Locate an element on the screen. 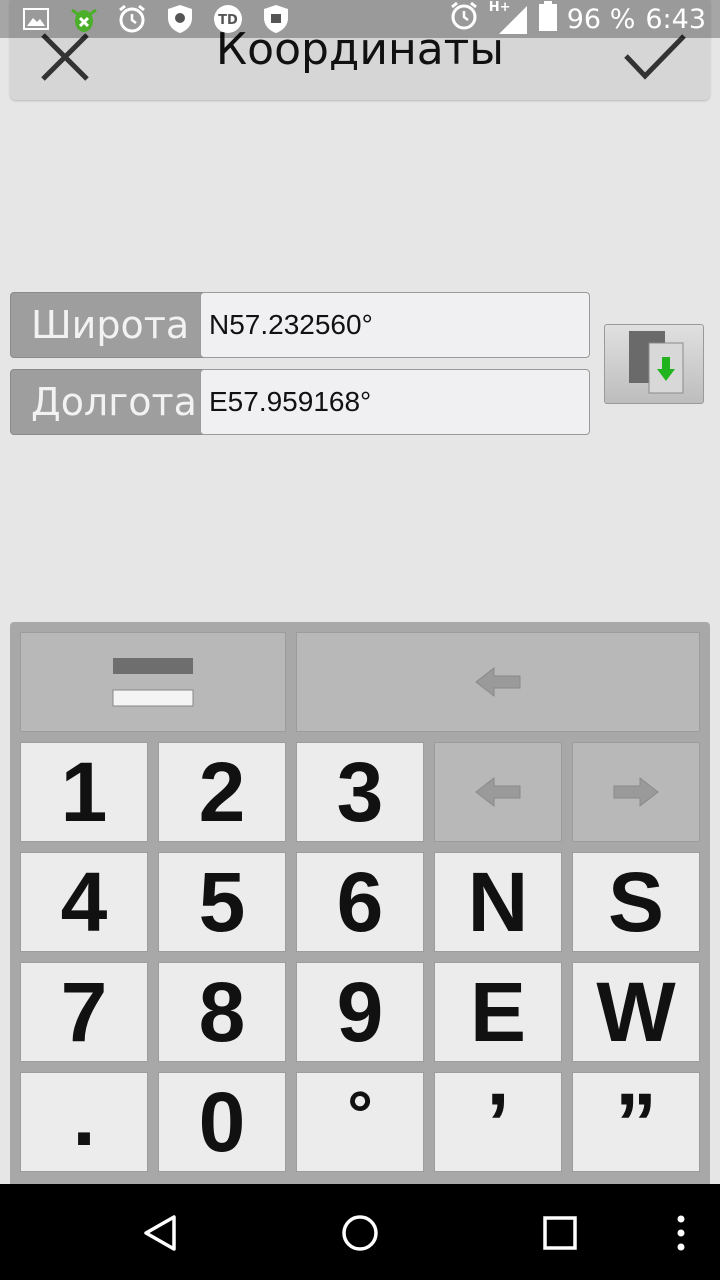 Image resolution: width=720 pixels, height=1280 pixels. paste-icon is located at coordinates (656, 362).